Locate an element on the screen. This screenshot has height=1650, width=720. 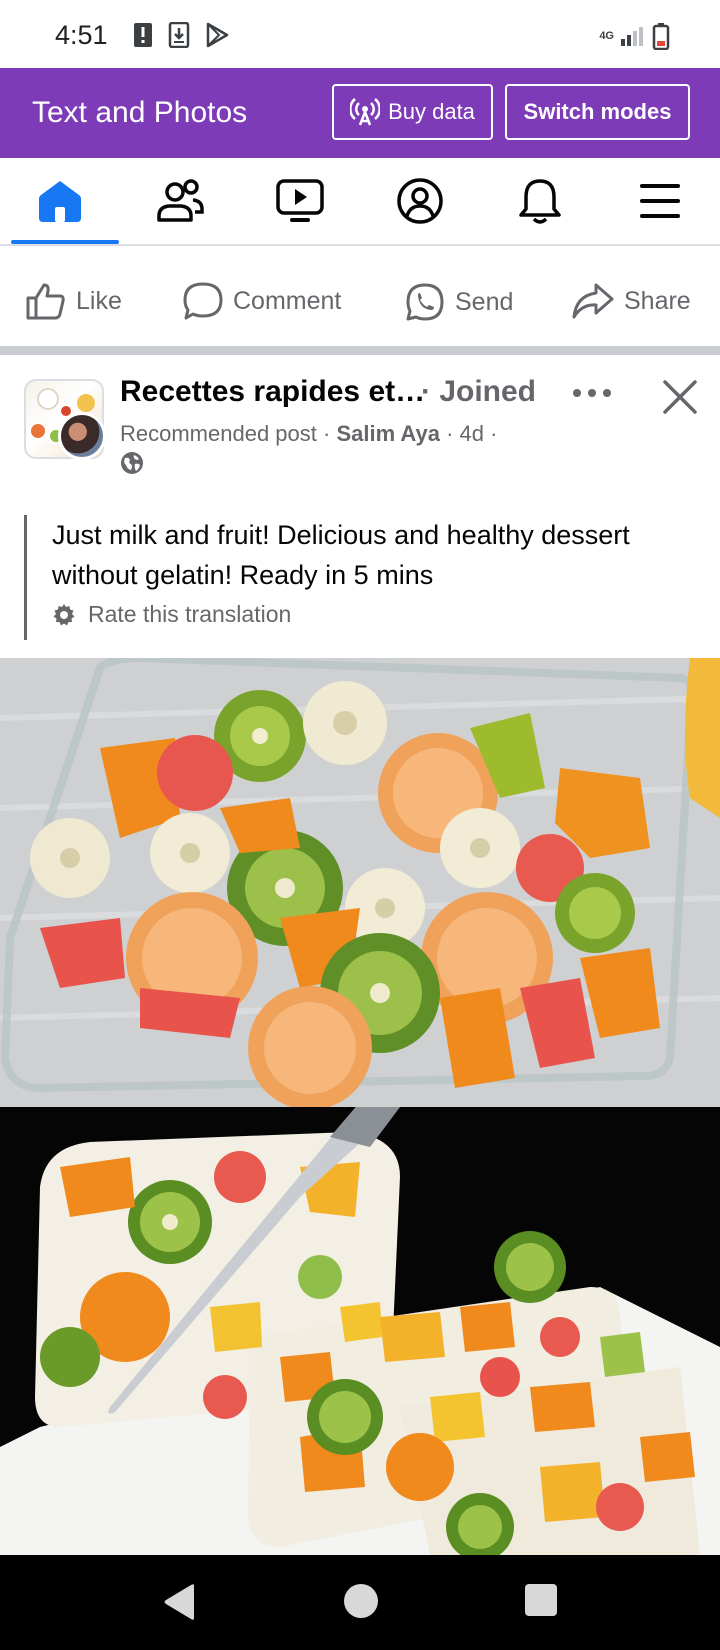
battery-icon is located at coordinates (661, 36).